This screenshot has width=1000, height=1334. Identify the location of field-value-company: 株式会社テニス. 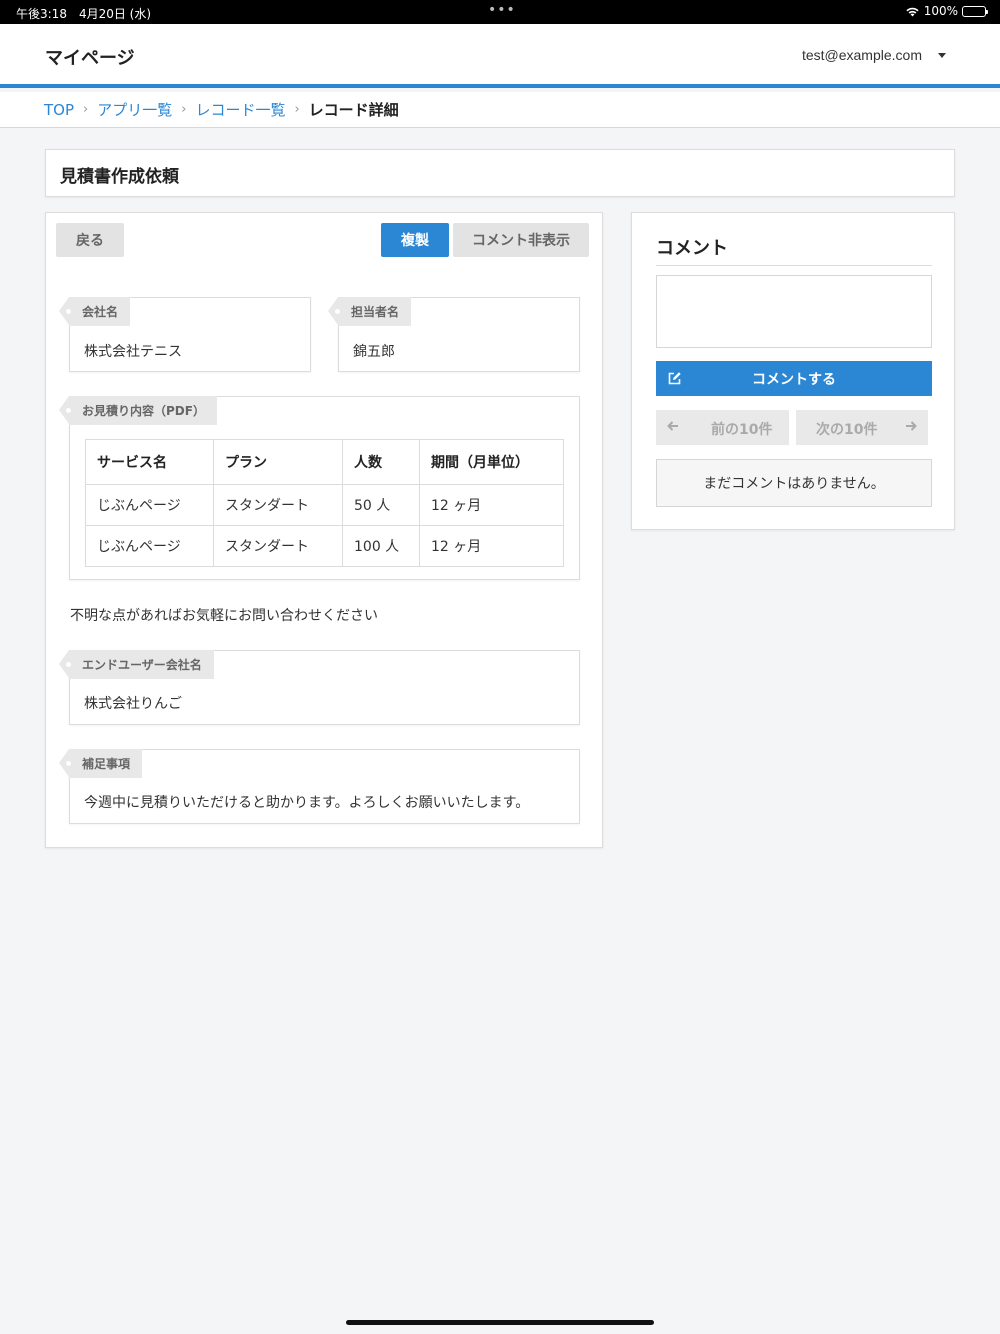
(133, 352).